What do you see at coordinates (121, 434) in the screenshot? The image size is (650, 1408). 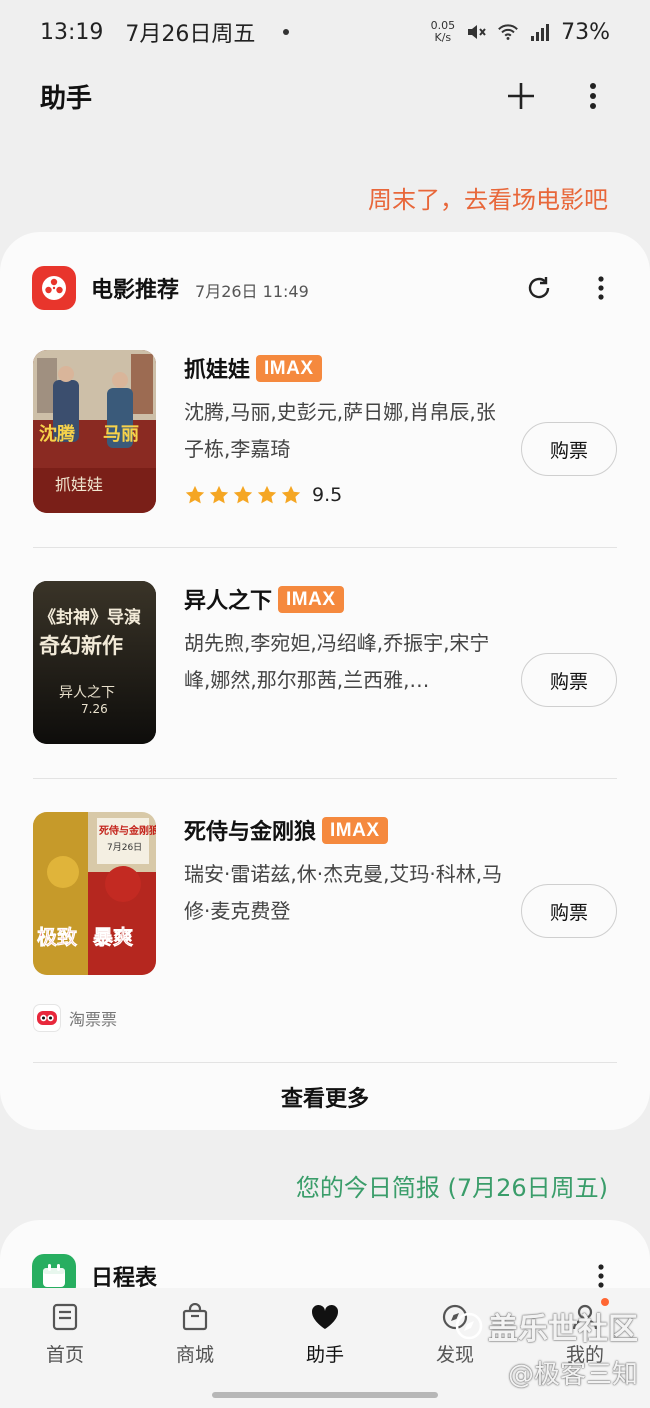 I see `svg-text: 马丽` at bounding box center [121, 434].